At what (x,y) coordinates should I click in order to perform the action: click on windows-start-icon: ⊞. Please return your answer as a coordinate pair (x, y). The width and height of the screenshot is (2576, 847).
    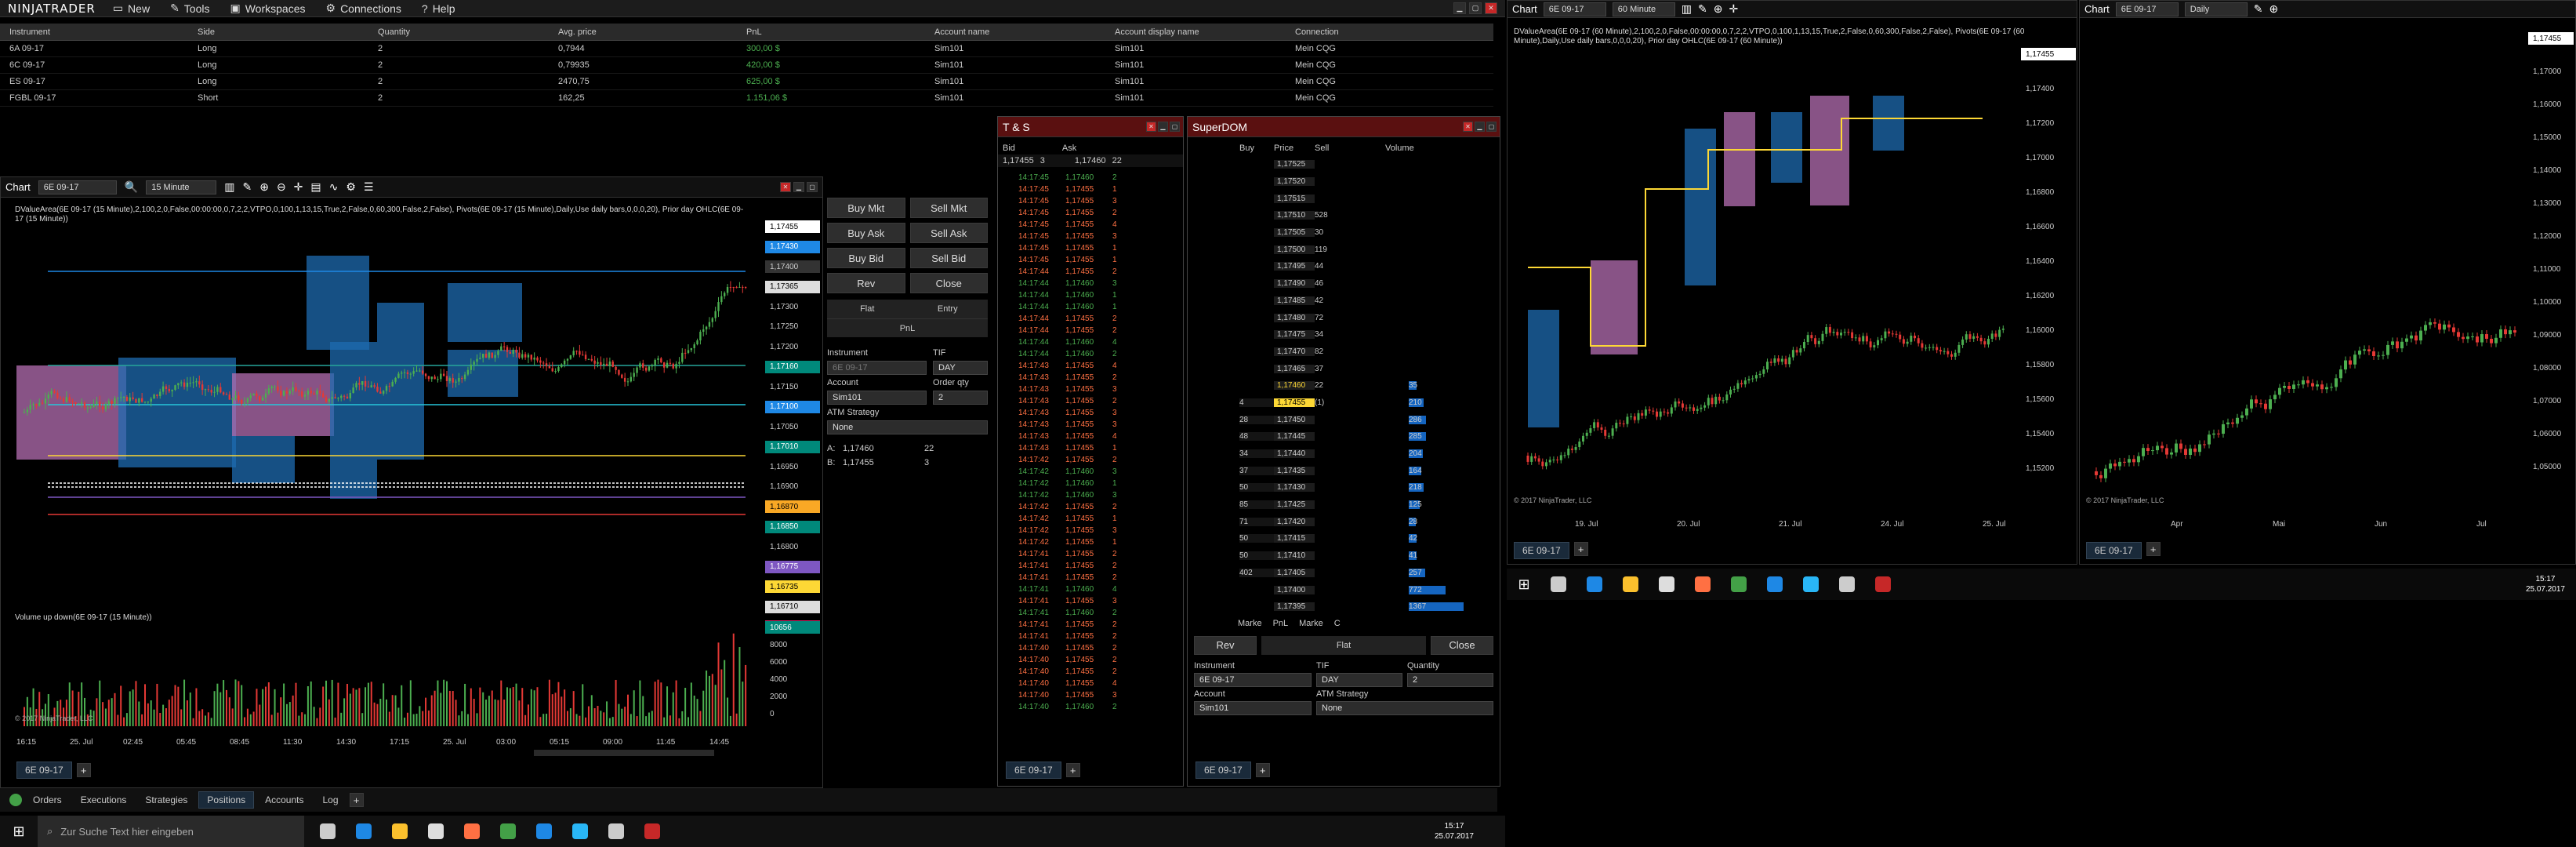
    Looking at the image, I should click on (19, 831).